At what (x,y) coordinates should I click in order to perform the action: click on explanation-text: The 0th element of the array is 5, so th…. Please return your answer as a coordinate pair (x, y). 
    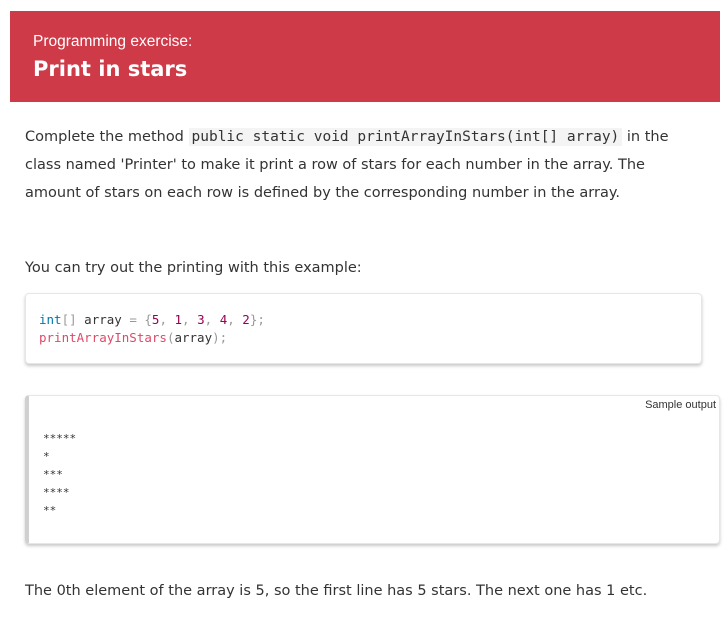
    Looking at the image, I should click on (336, 591).